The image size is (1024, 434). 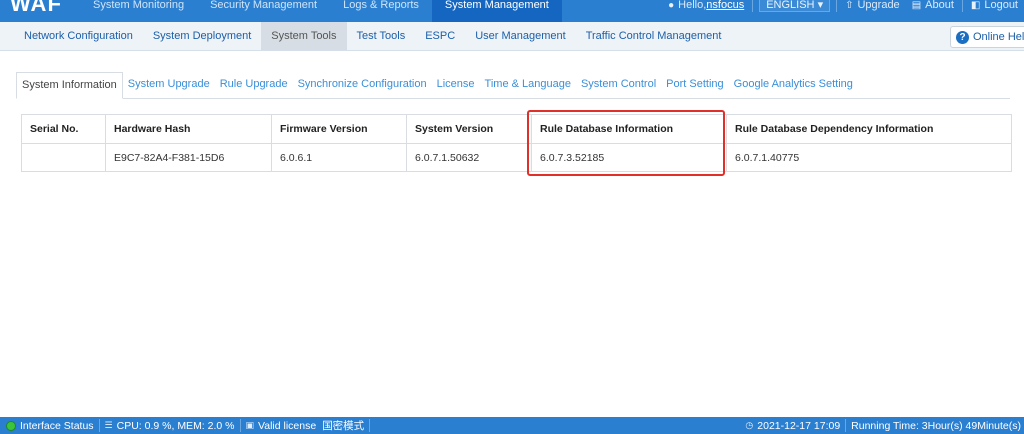 What do you see at coordinates (469, 129) in the screenshot?
I see `header-system-version: System Version` at bounding box center [469, 129].